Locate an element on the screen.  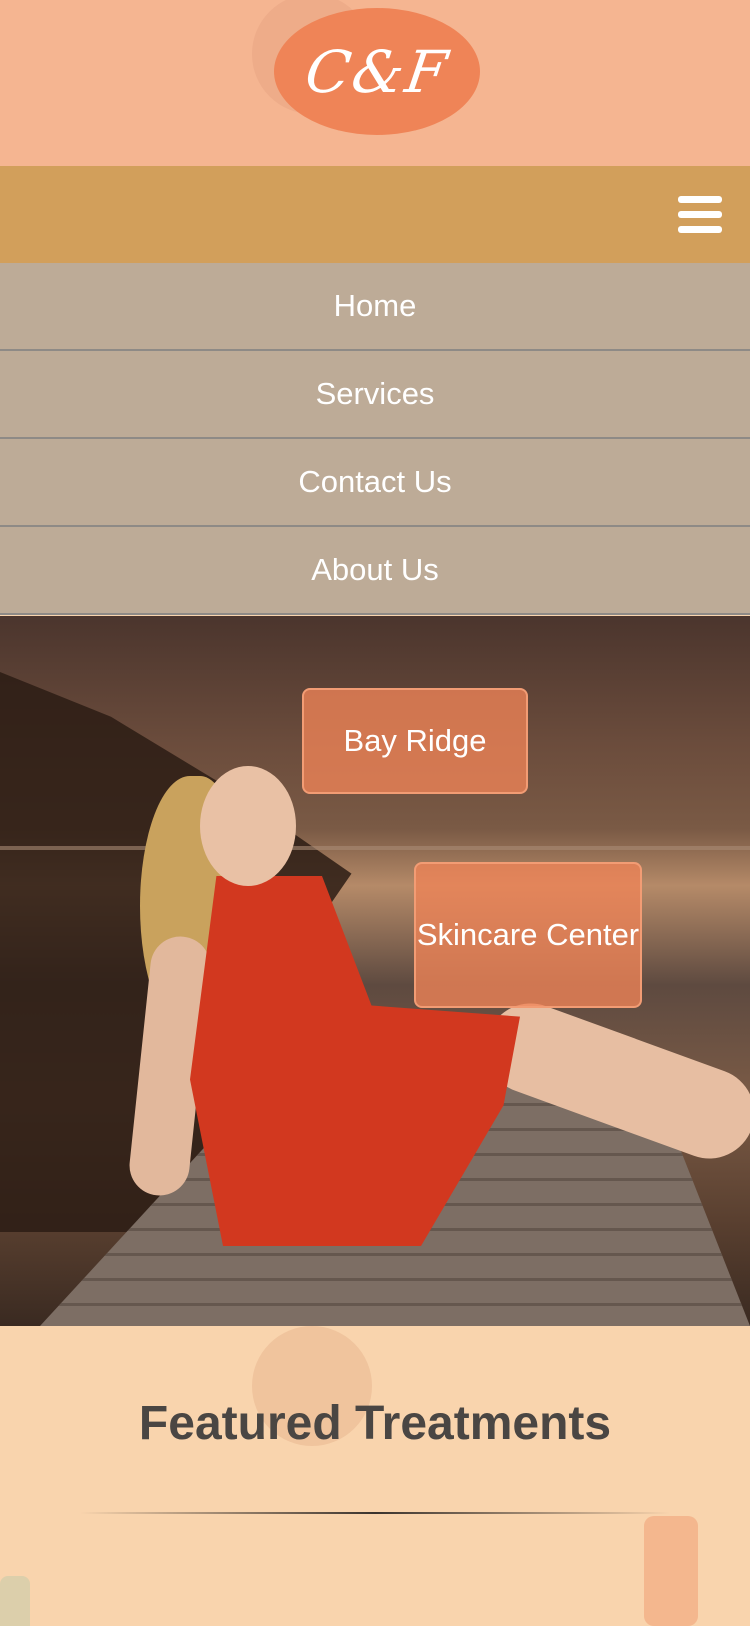
bay-ridge-button: Bay Ridge is located at coordinates (415, 741).